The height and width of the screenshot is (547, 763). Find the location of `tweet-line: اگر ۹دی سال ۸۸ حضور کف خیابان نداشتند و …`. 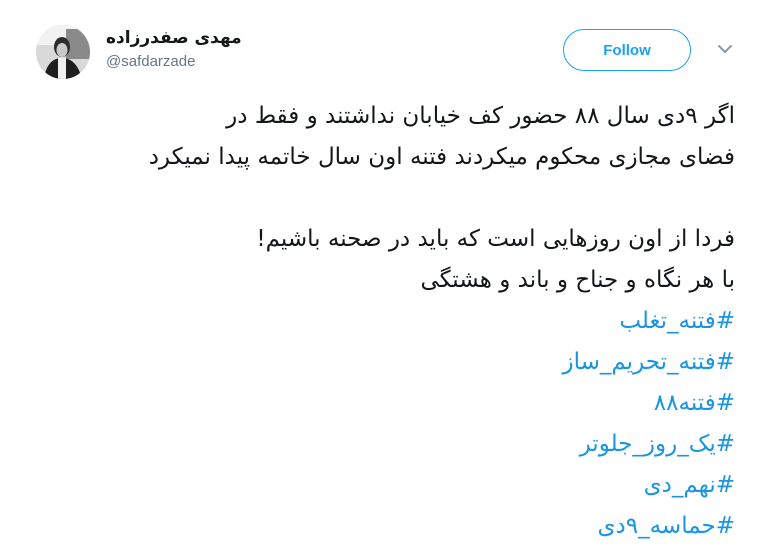

tweet-line: اگر ۹دی سال ۸۸ حضور کف خیابان نداشتند و … is located at coordinates (480, 116).